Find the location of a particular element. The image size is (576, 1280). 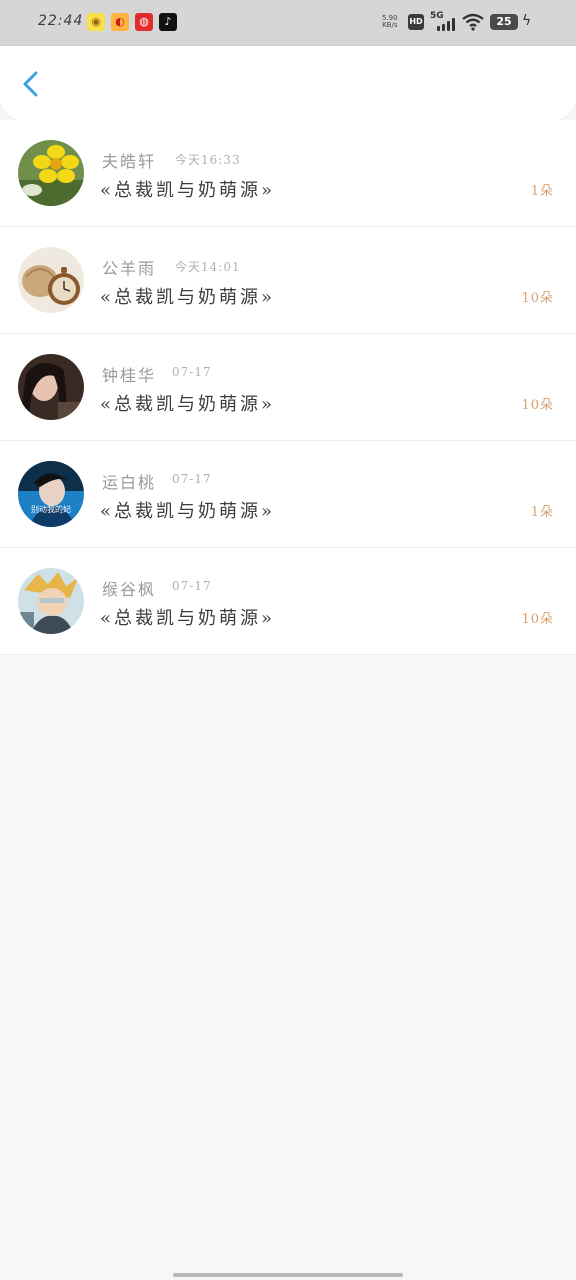

yellow-flower-image is located at coordinates (51, 173).